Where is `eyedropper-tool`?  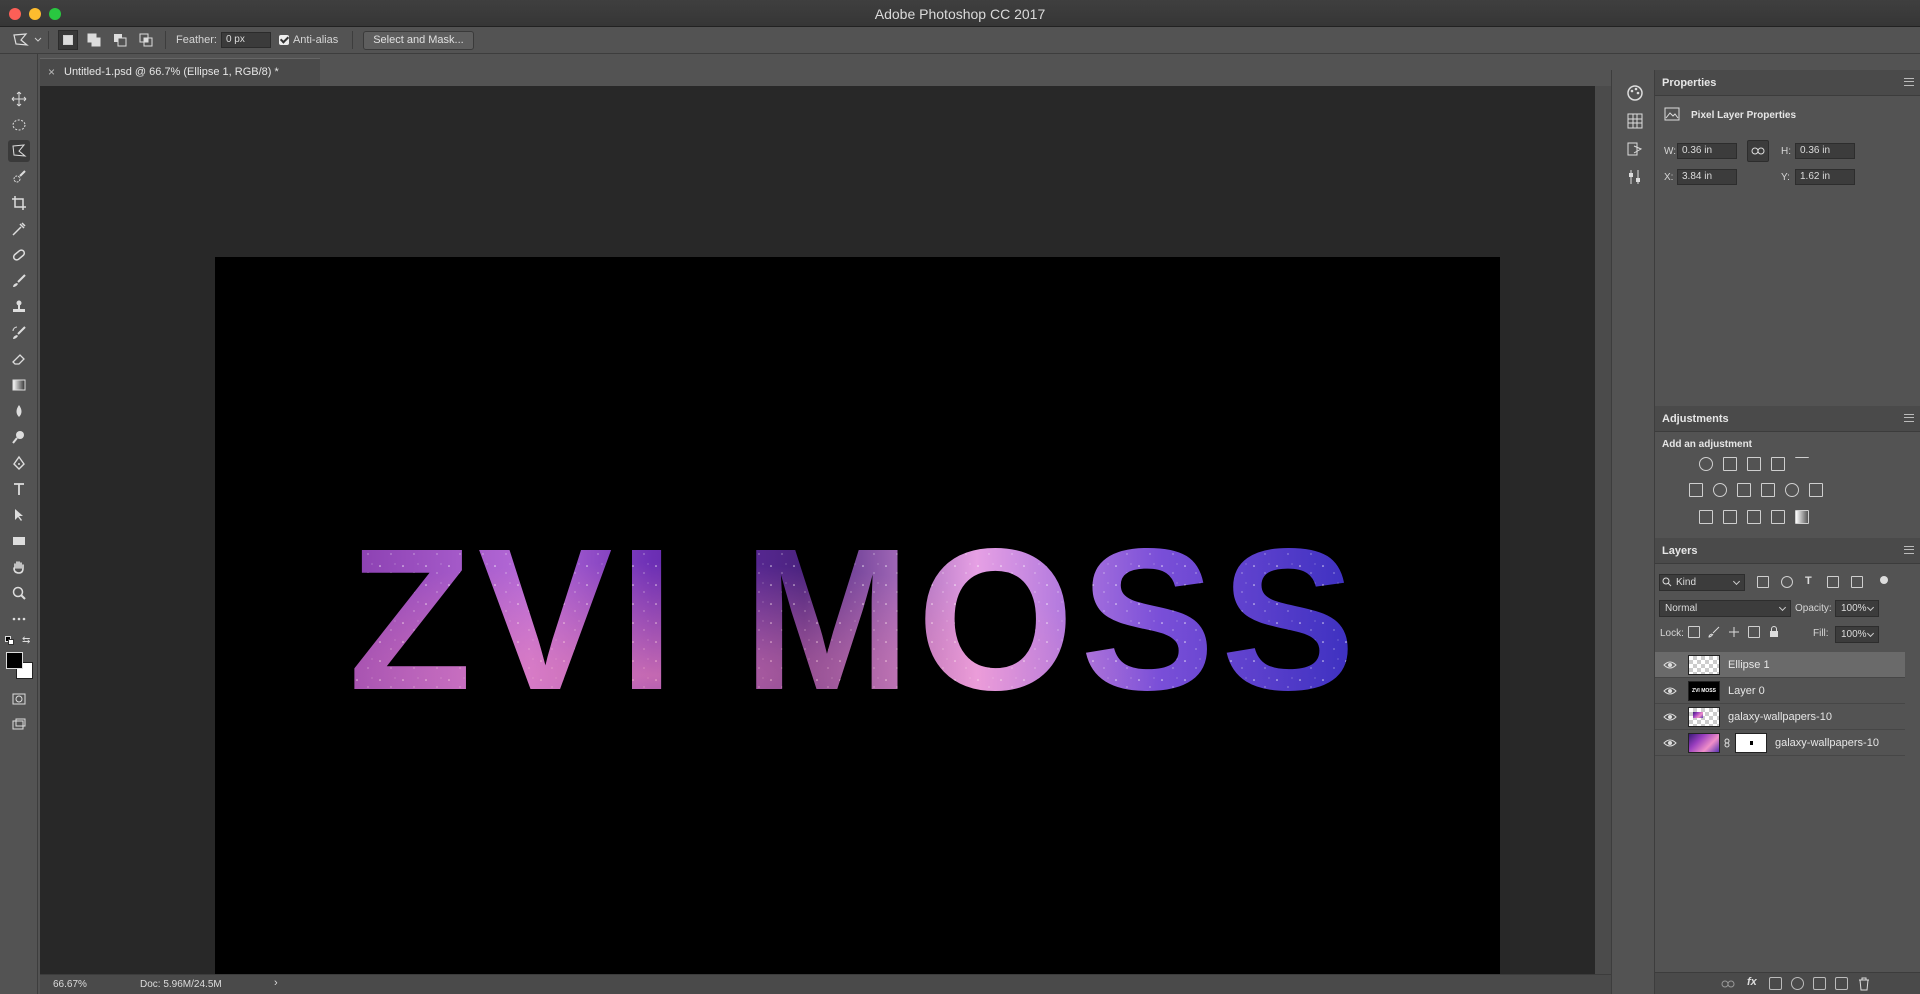
eyedropper-tool is located at coordinates (19, 229).